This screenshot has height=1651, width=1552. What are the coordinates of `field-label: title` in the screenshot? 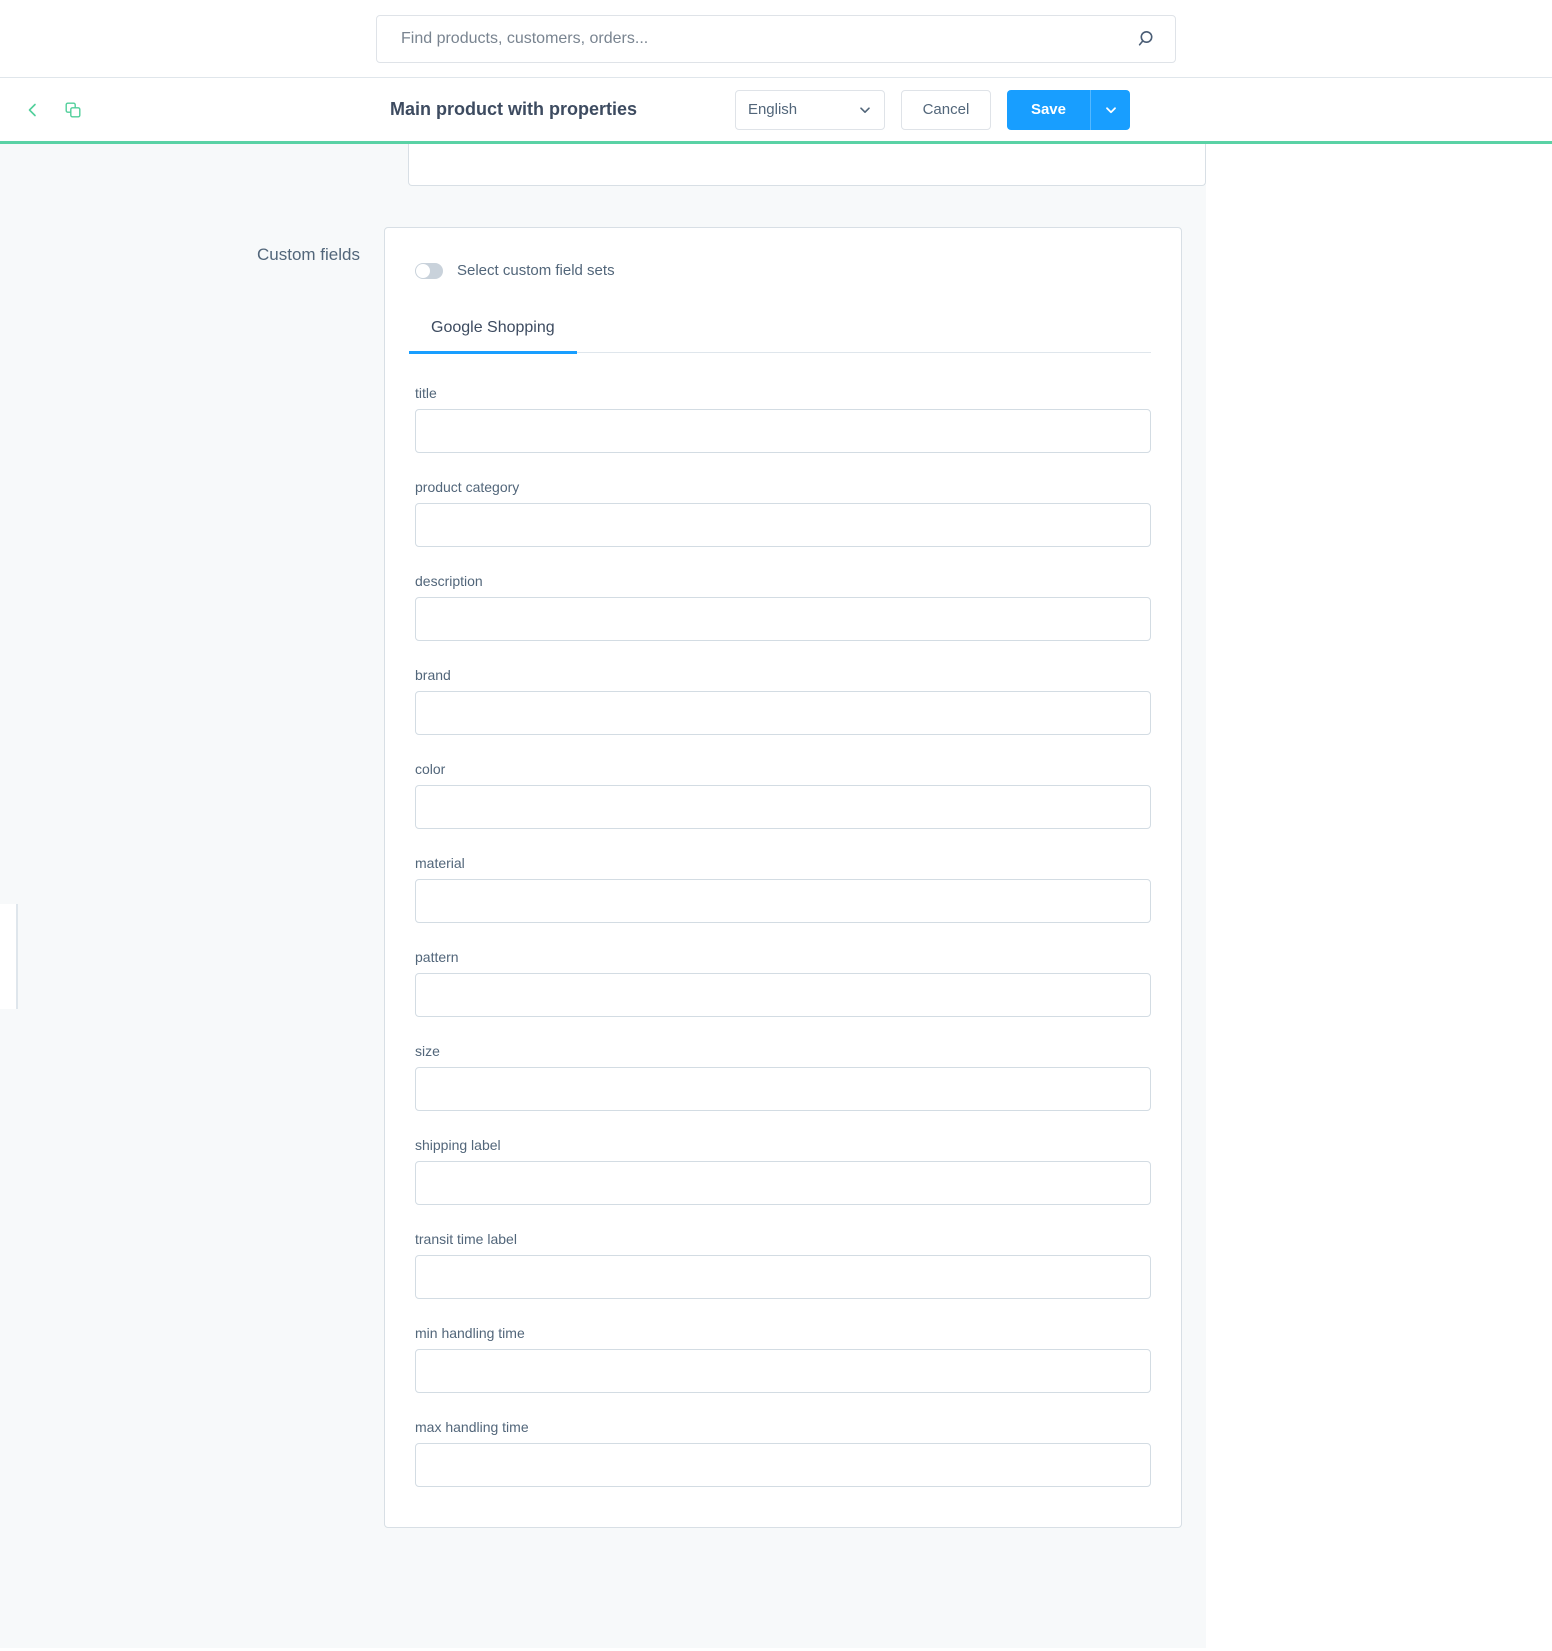 It's located at (426, 393).